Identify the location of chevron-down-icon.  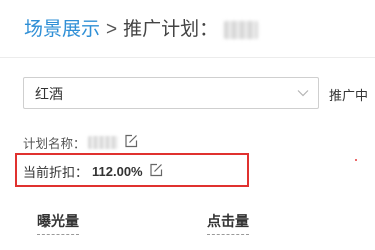
(303, 95).